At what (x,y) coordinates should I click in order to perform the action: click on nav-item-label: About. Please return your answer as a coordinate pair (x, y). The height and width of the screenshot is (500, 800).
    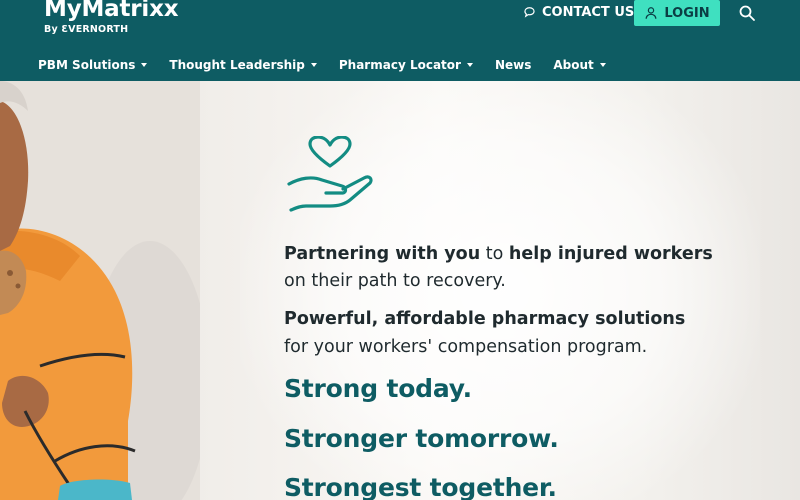
    Looking at the image, I should click on (573, 65).